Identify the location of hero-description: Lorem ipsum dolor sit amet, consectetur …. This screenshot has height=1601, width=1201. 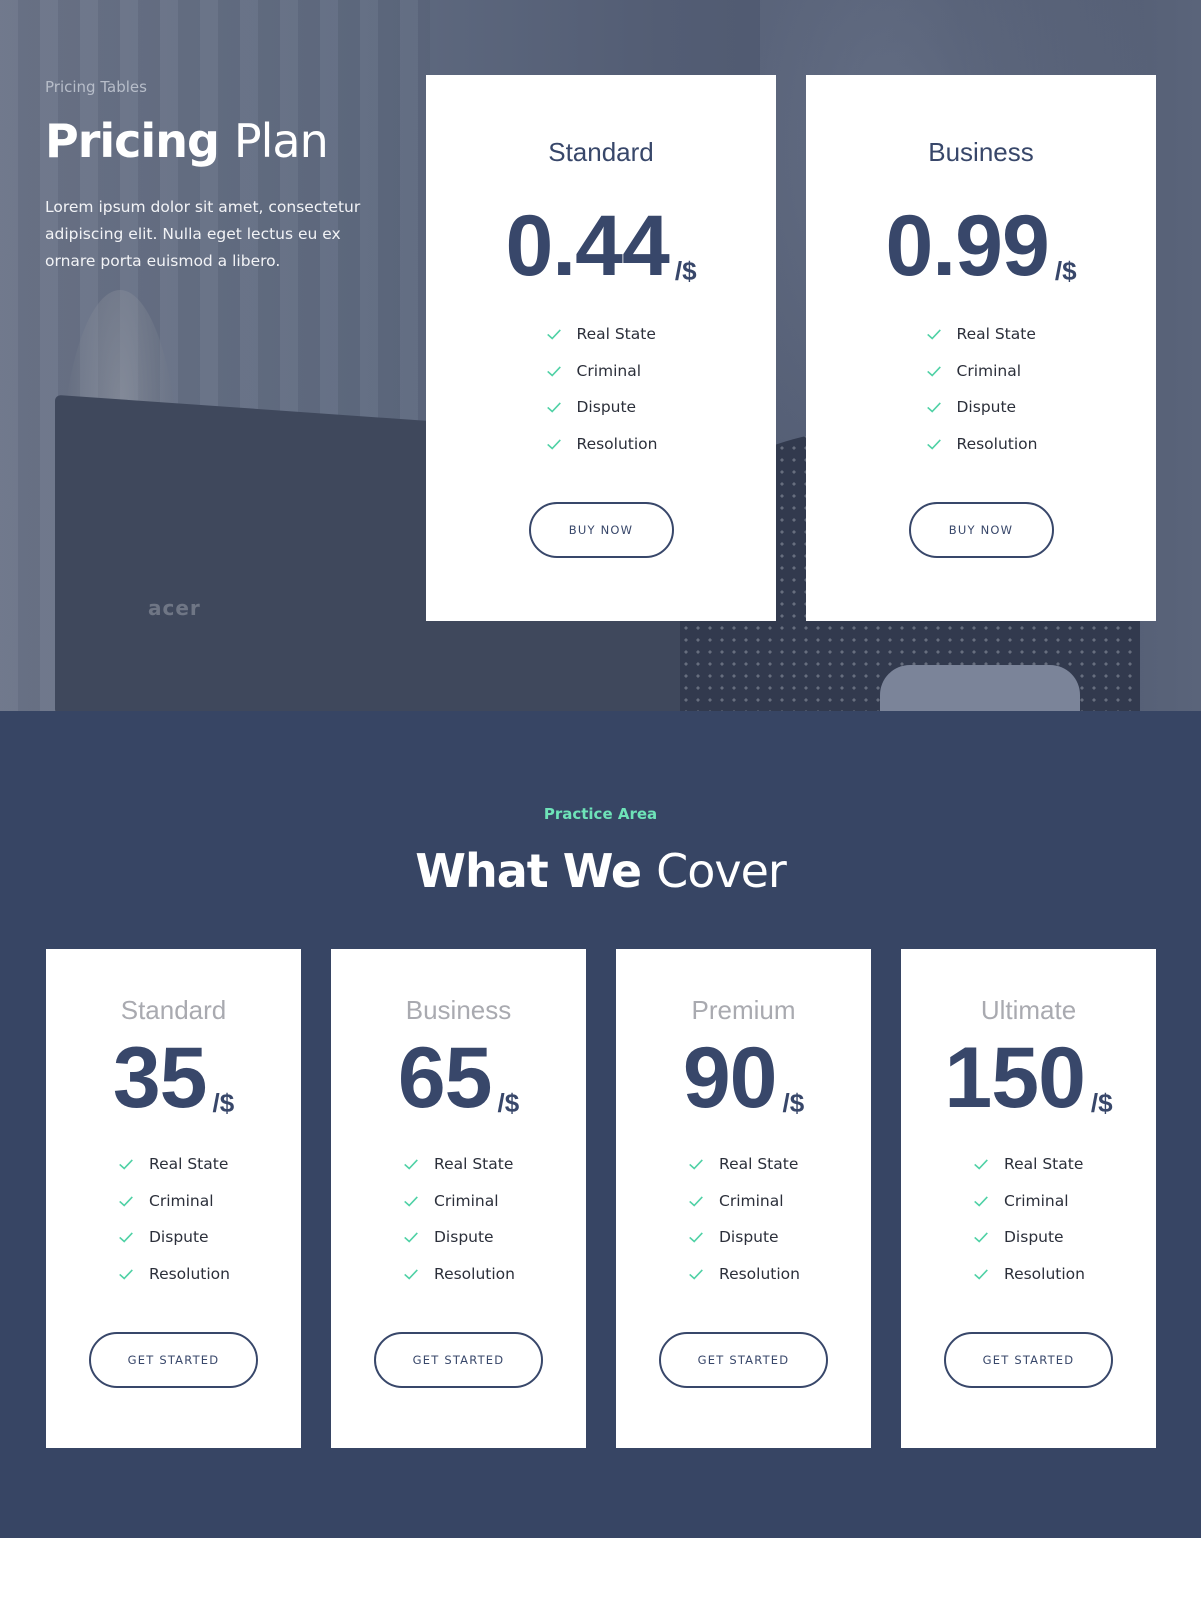
(203, 234).